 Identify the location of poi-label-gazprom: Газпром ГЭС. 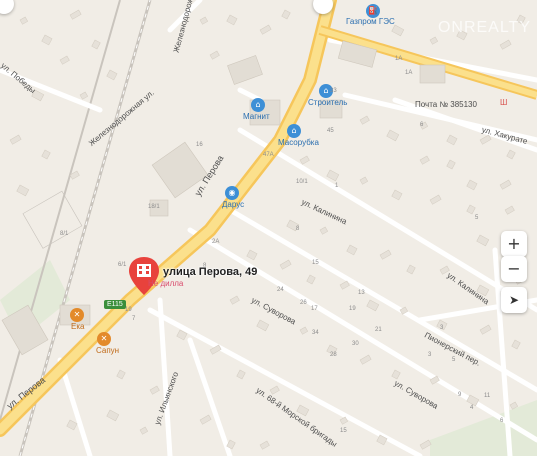
(370, 21).